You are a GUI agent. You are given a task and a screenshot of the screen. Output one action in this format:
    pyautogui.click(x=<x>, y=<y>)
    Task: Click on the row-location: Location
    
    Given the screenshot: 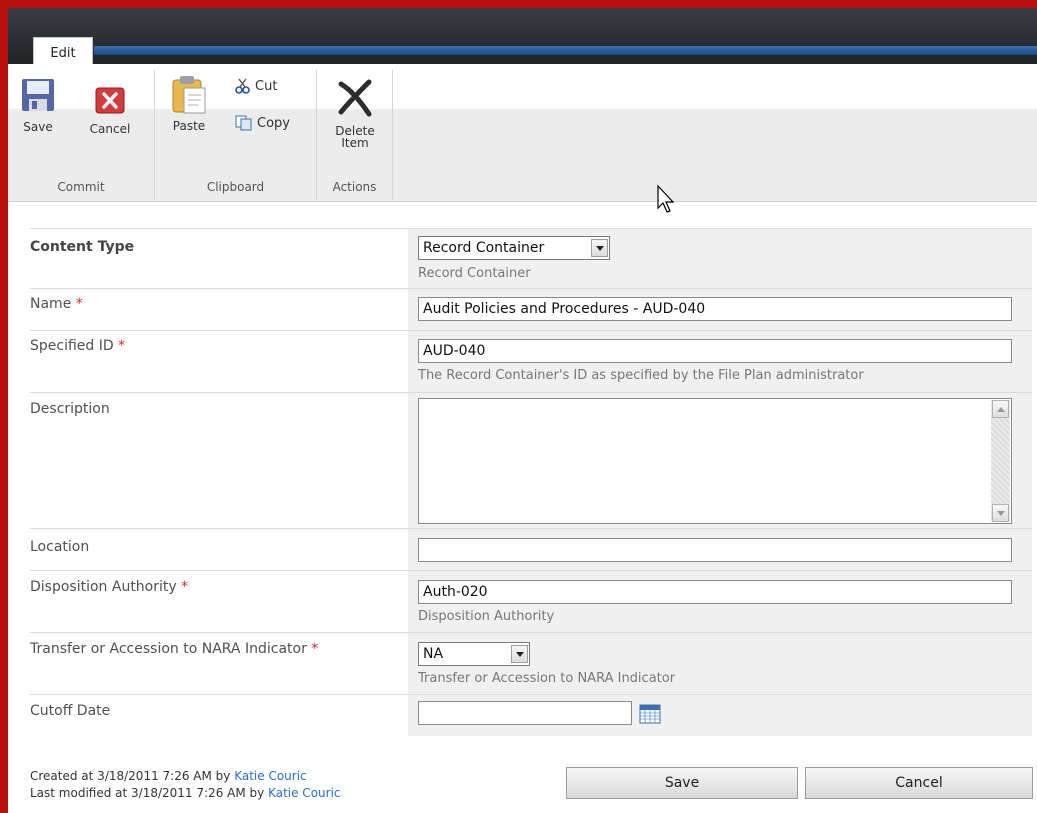 What is the action you would take?
    pyautogui.click(x=531, y=549)
    